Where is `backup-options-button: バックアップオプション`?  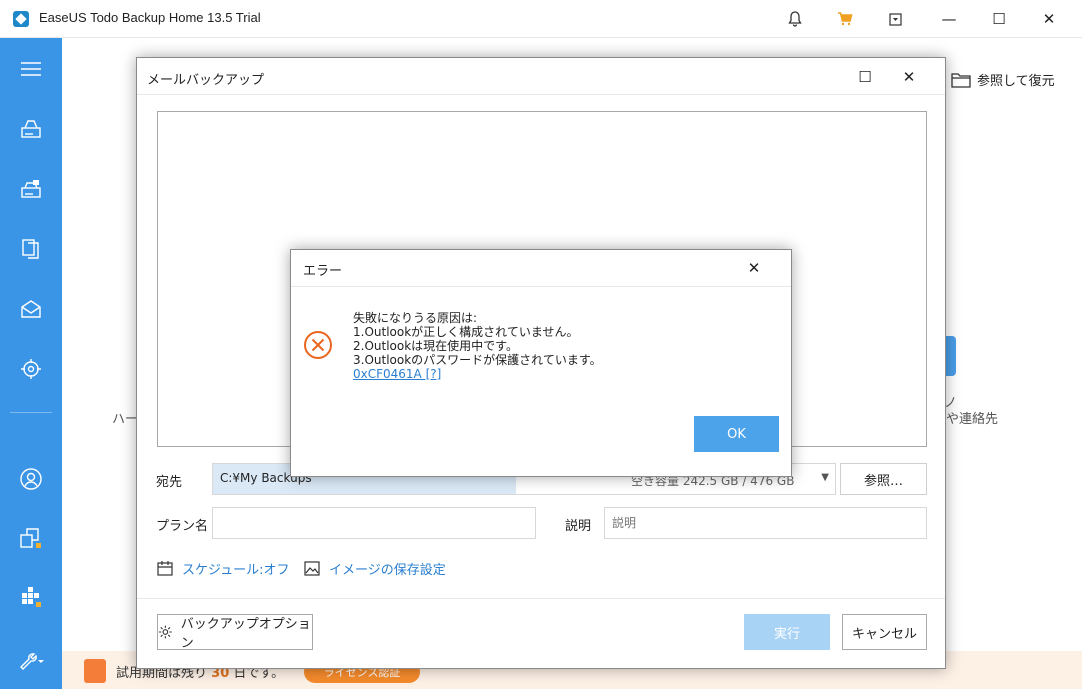
backup-options-button: バックアップオプション is located at coordinates (235, 632).